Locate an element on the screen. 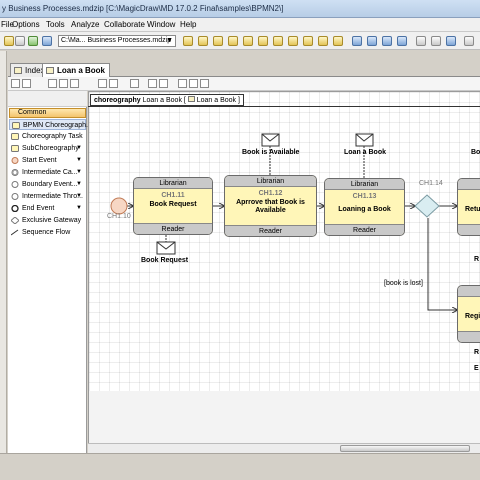 The image size is (480, 480). frame-link: Loan a Book is located at coordinates (216, 100).